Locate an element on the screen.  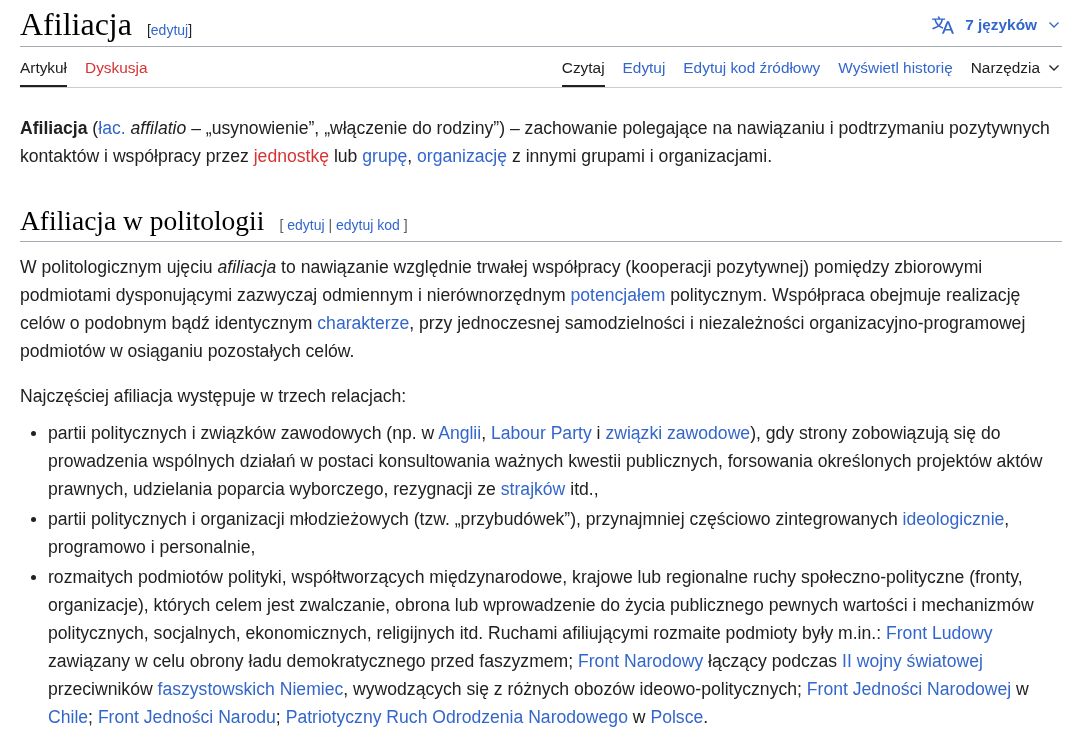
dropdown-button: Narzędzia is located at coordinates (1015, 67).